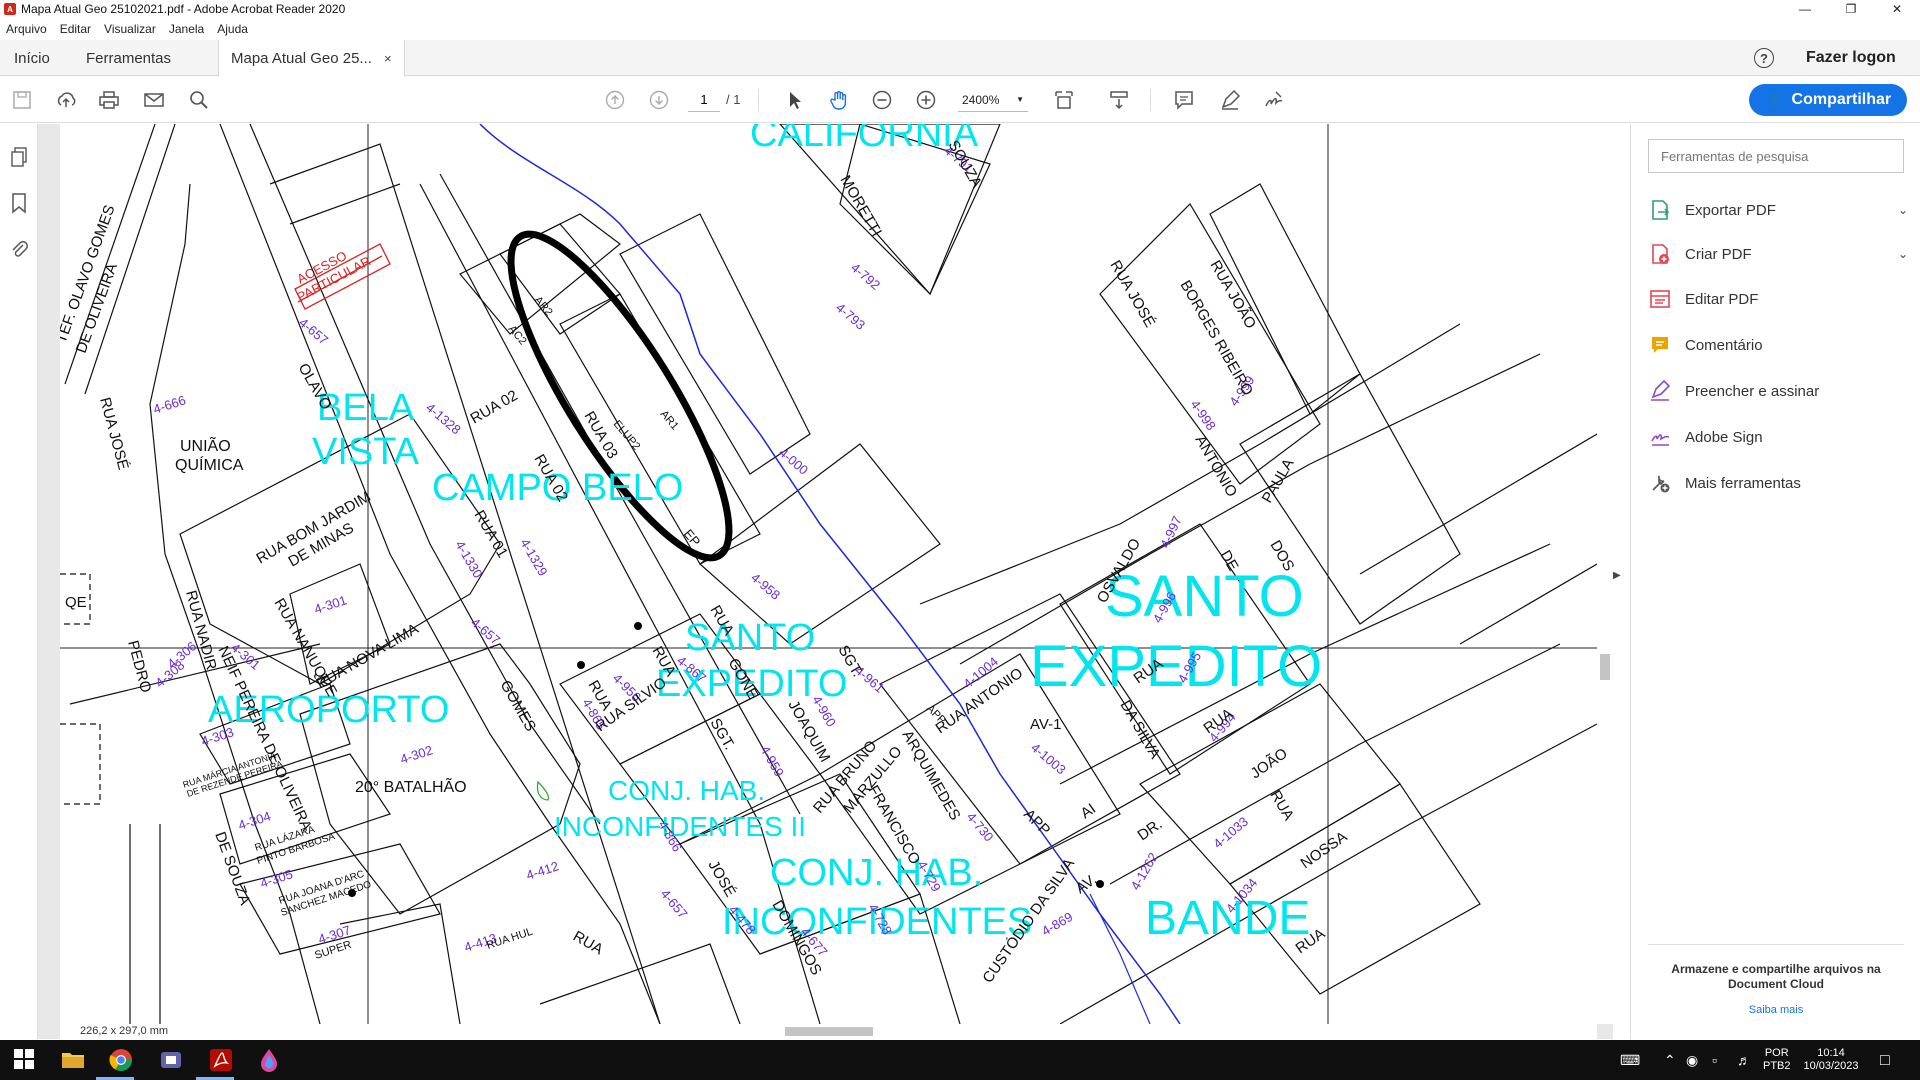 The height and width of the screenshot is (1080, 1920). I want to click on search-icon, so click(199, 100).